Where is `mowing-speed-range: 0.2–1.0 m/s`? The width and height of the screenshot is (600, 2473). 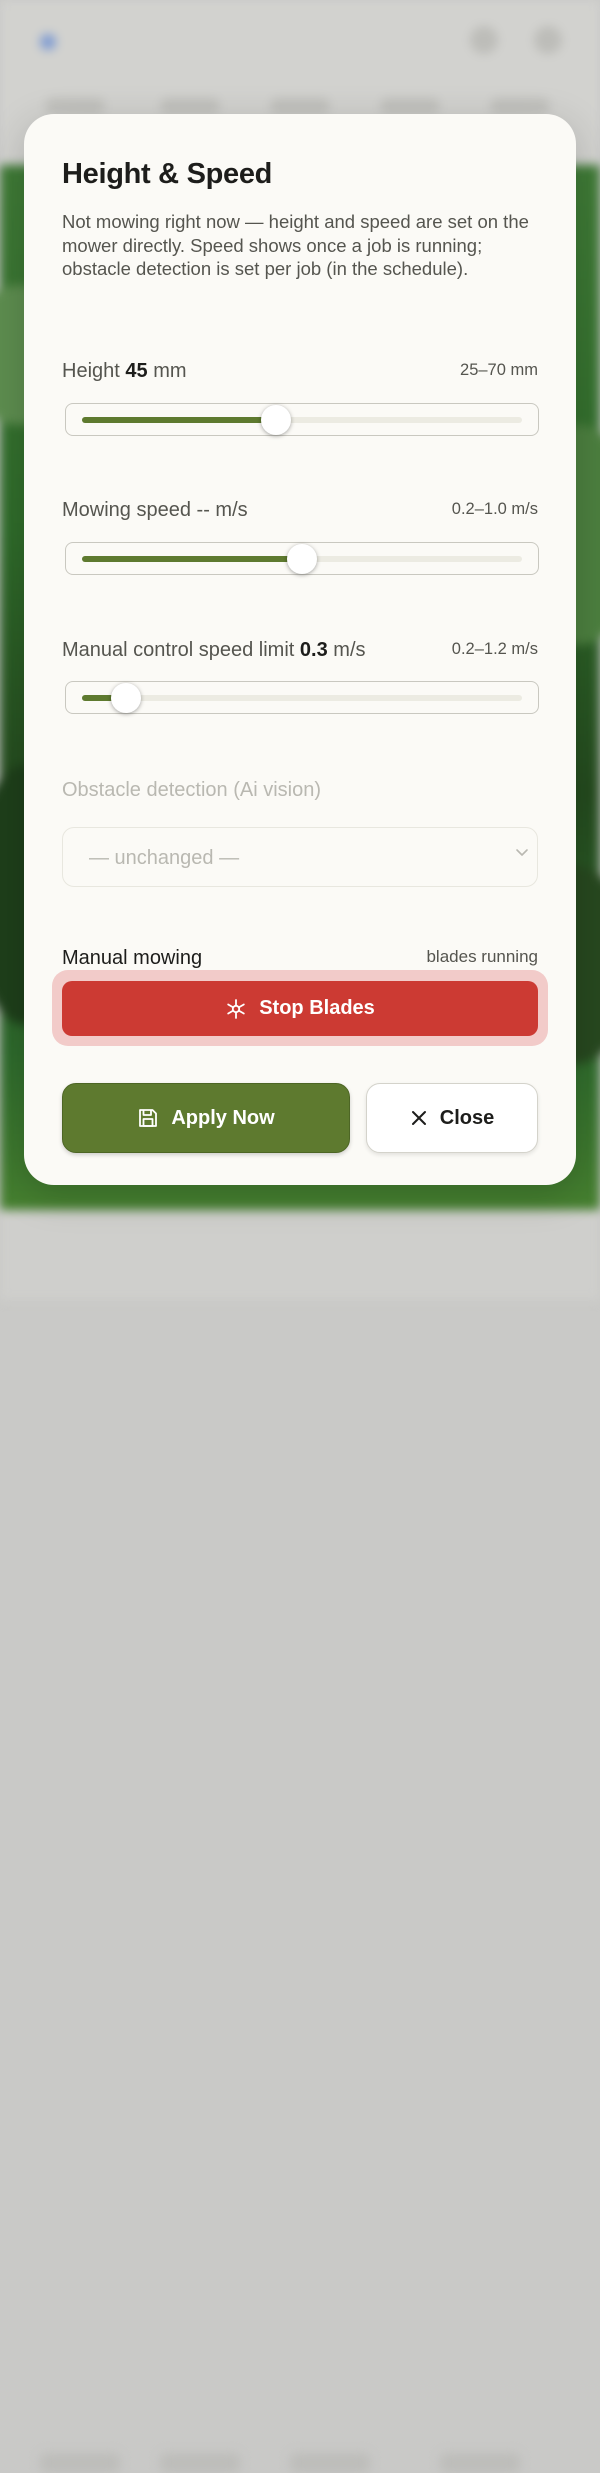 mowing-speed-range: 0.2–1.0 m/s is located at coordinates (494, 509).